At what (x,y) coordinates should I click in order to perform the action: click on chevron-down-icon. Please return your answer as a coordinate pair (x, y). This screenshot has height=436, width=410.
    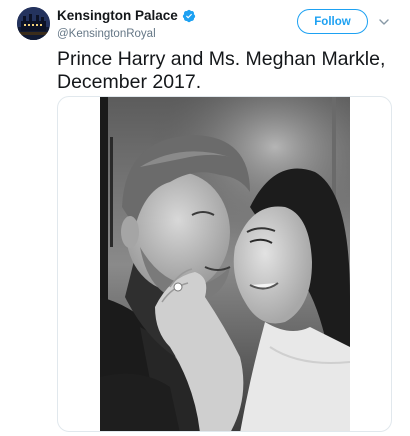
    Looking at the image, I should click on (384, 22).